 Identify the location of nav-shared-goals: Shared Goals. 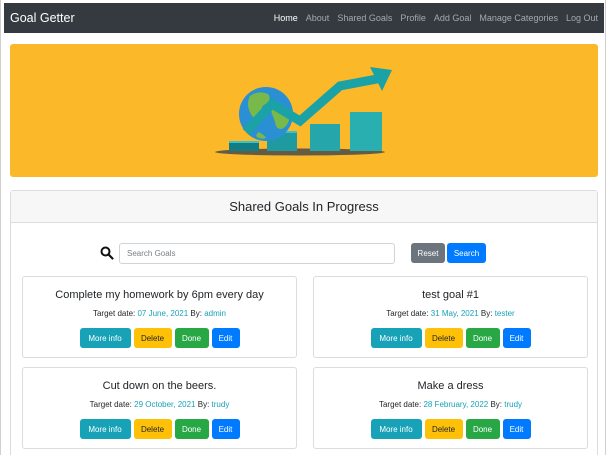
(364, 18).